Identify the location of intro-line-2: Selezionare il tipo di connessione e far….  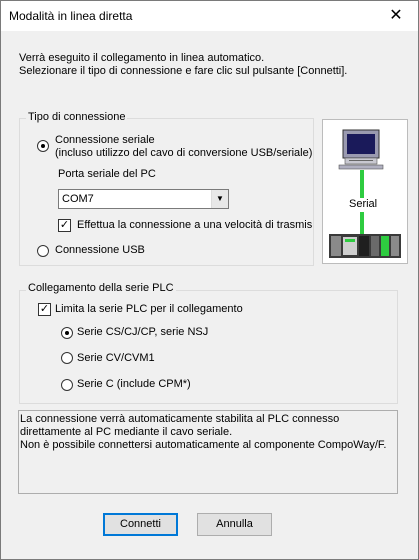
(183, 71).